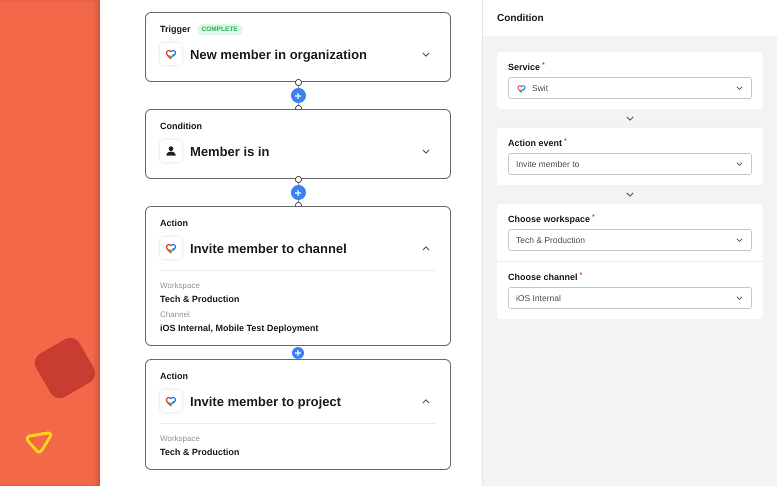 This screenshot has height=486, width=777. I want to click on select-field: Swit, so click(630, 88).